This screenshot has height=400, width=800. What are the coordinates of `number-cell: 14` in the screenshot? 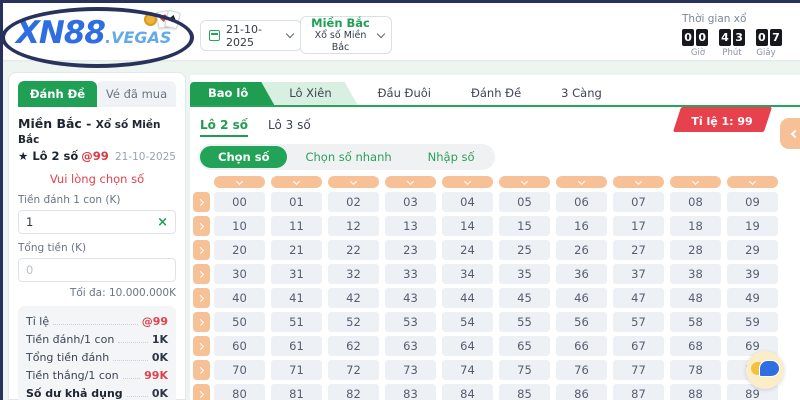 It's located at (467, 226).